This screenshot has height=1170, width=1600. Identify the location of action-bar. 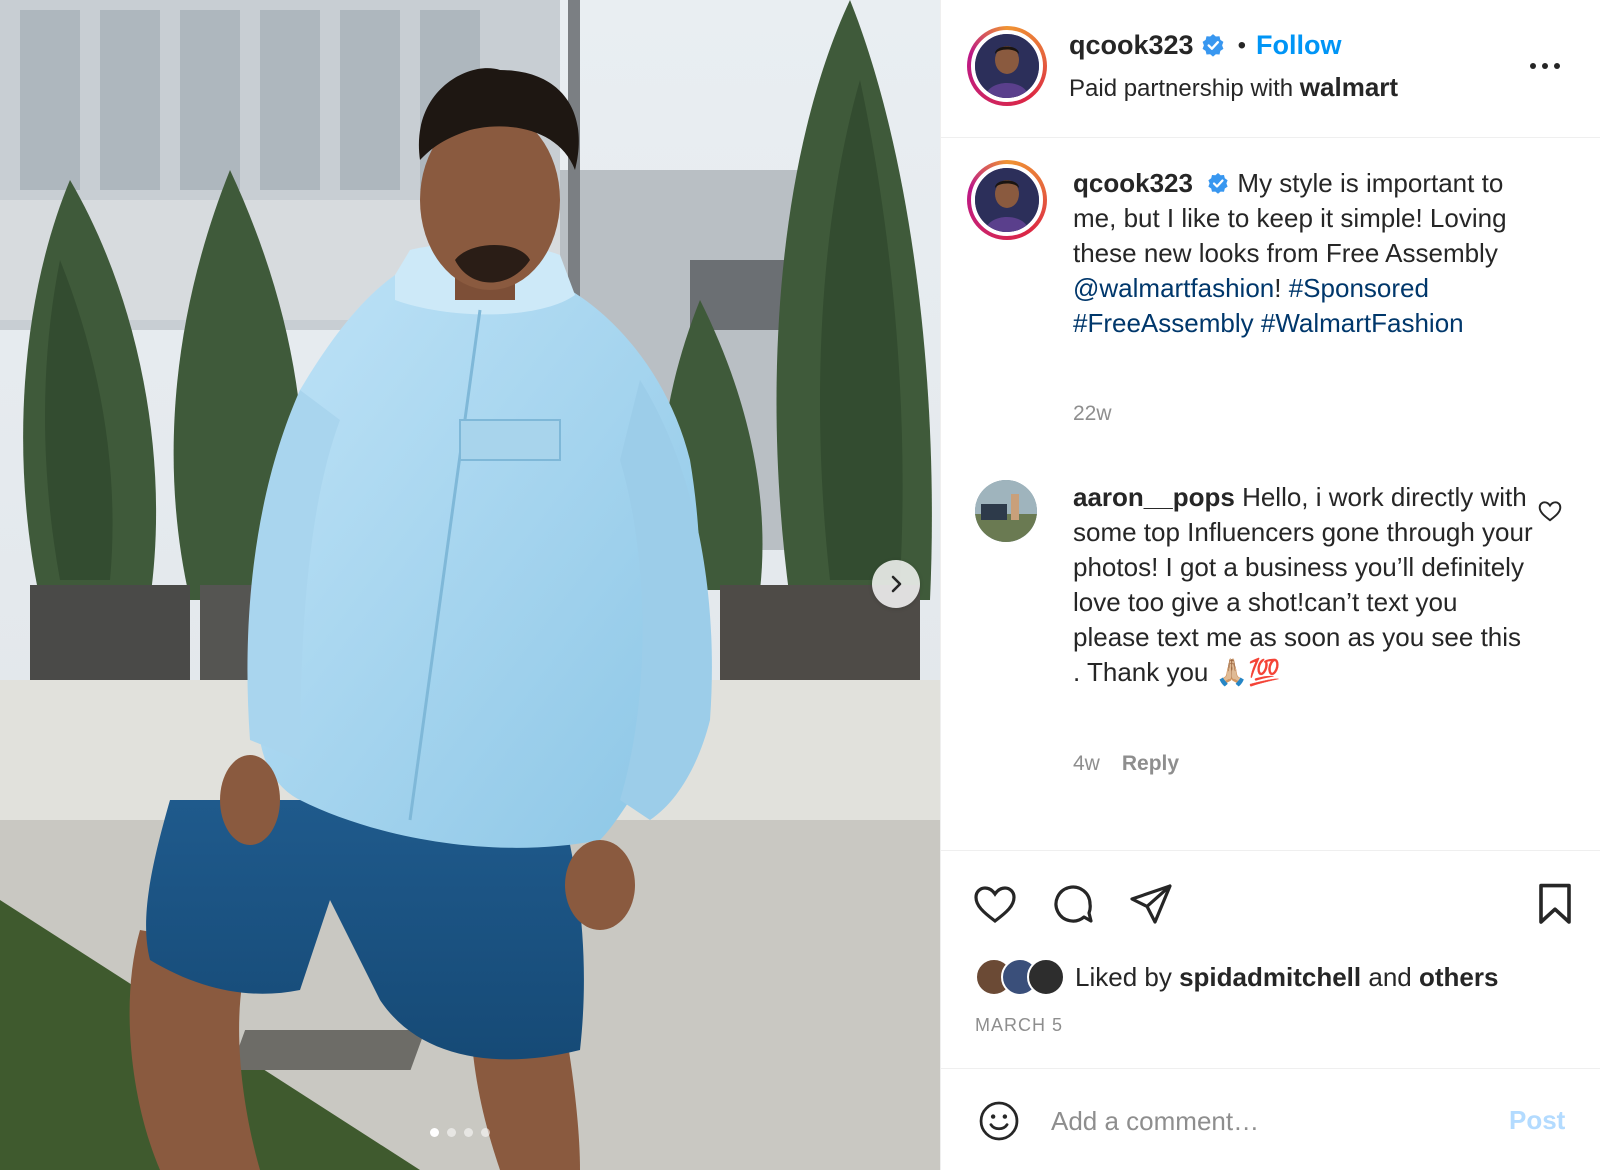
(1073, 904).